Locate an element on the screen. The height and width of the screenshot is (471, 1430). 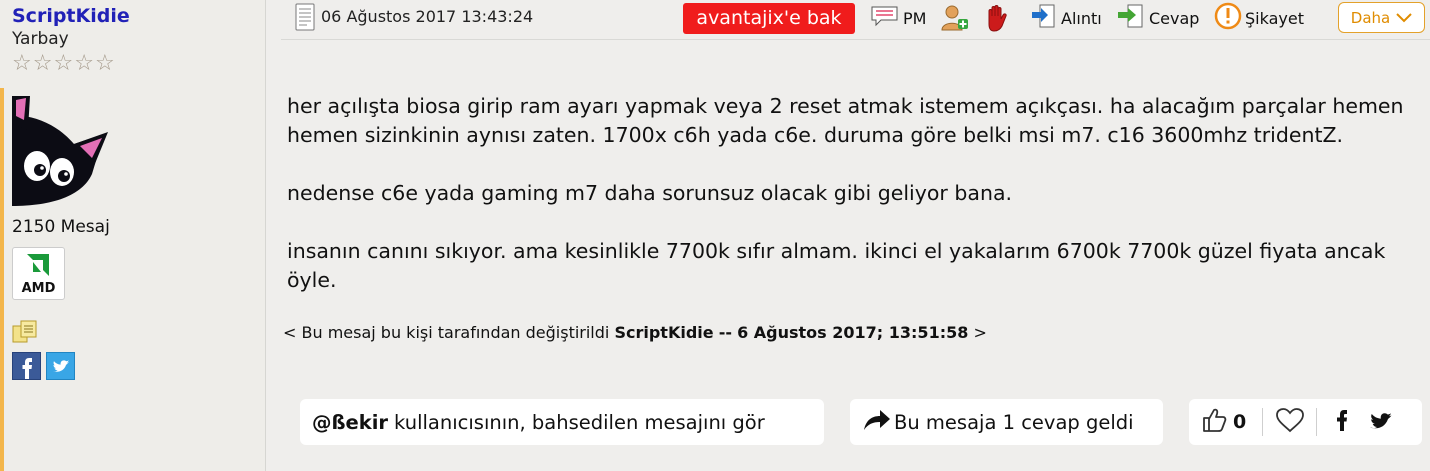
report-label: Şikayet is located at coordinates (1274, 18).